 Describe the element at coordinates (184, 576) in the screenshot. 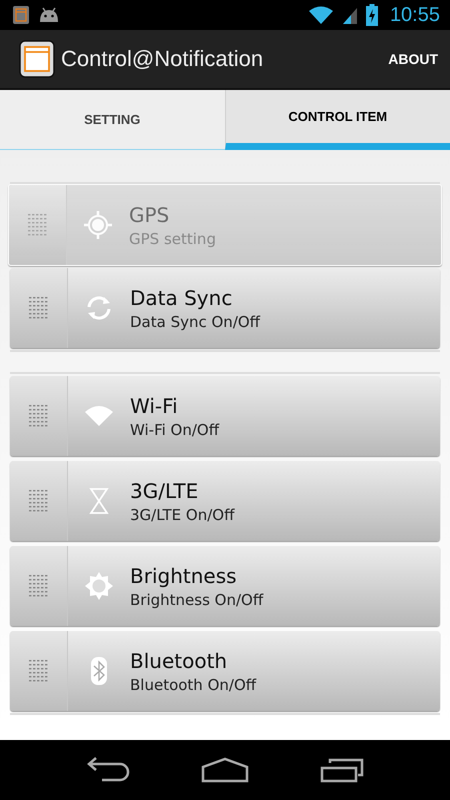

I see `item-title: Brightness` at that location.